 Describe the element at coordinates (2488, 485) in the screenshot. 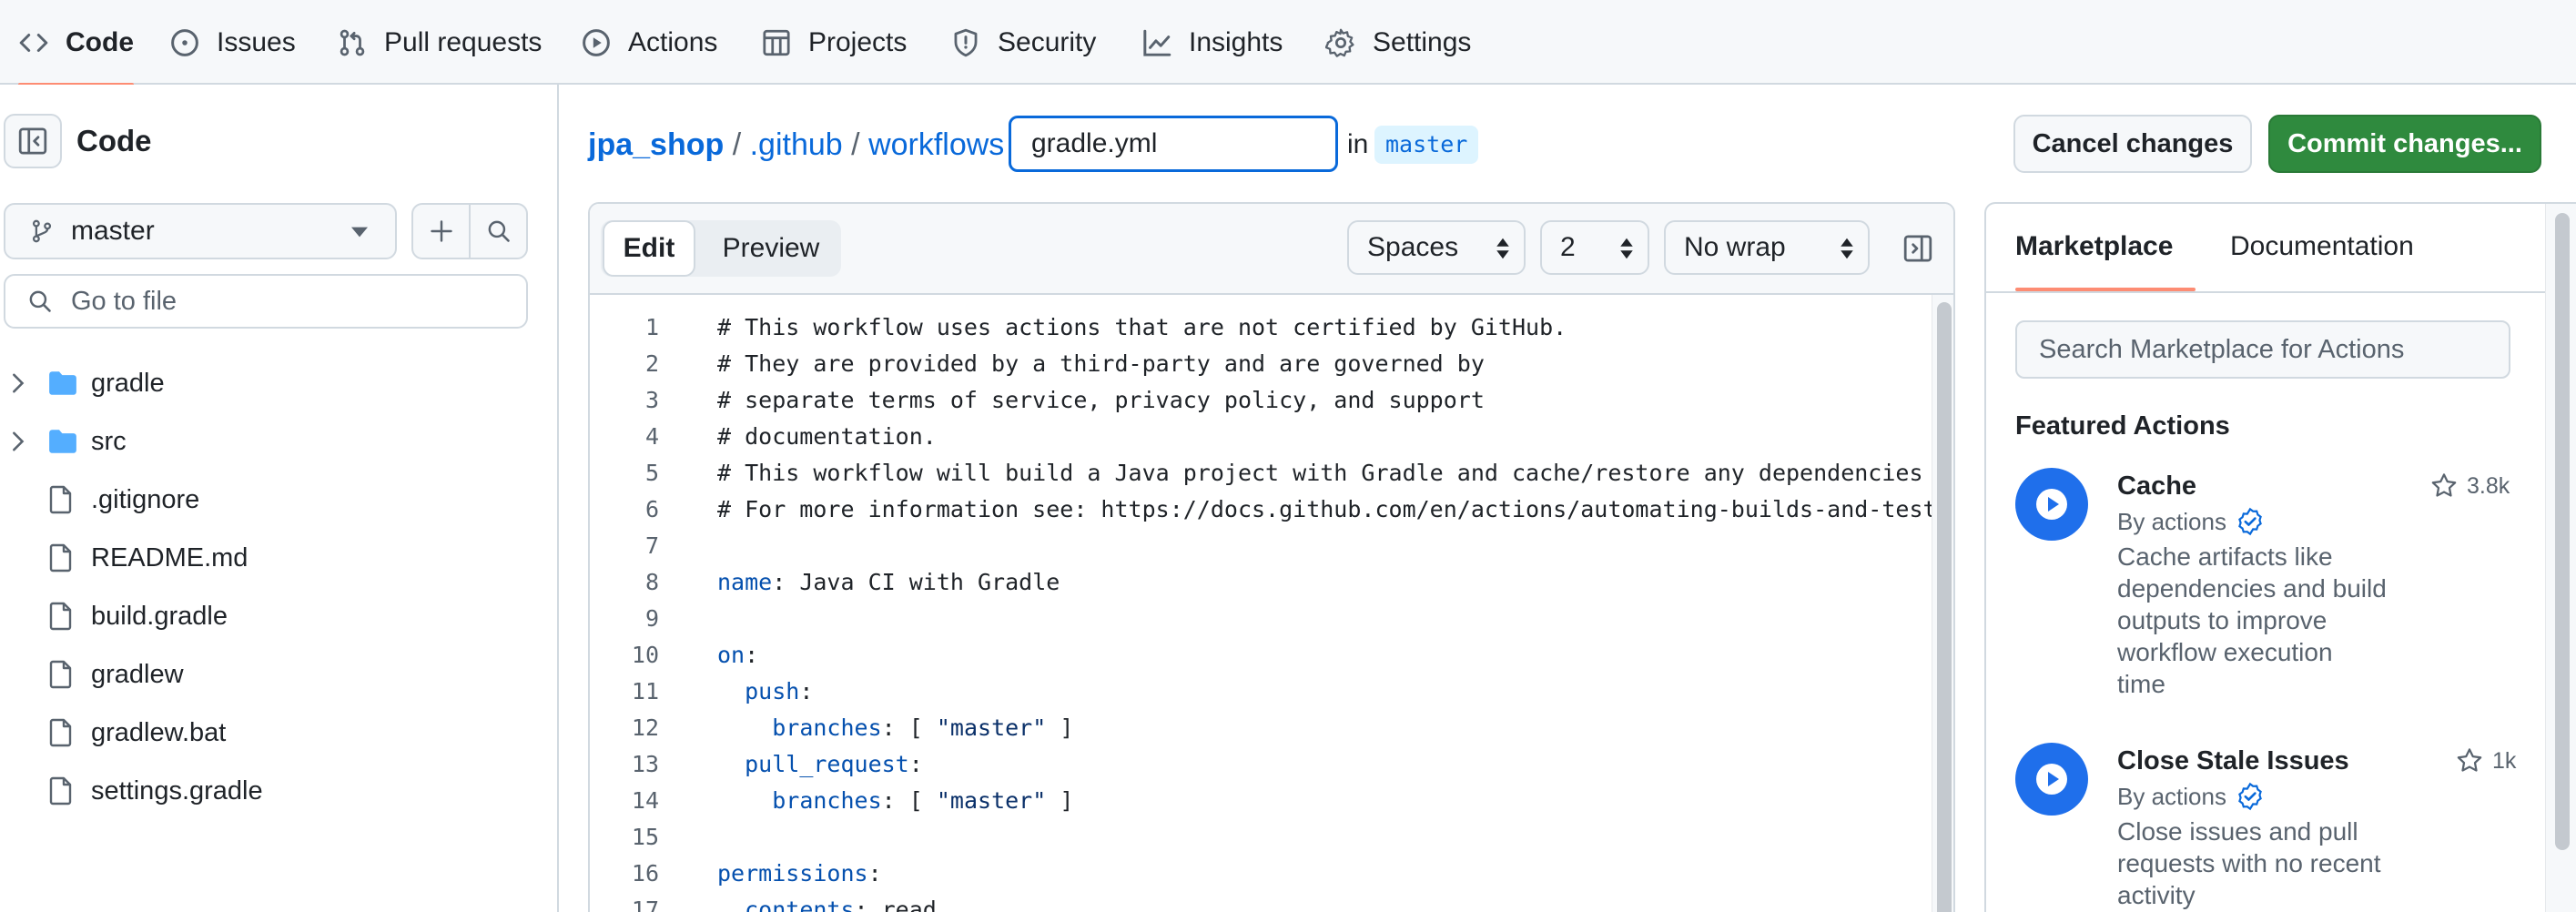

I see `action-star-count: 3.8k` at that location.